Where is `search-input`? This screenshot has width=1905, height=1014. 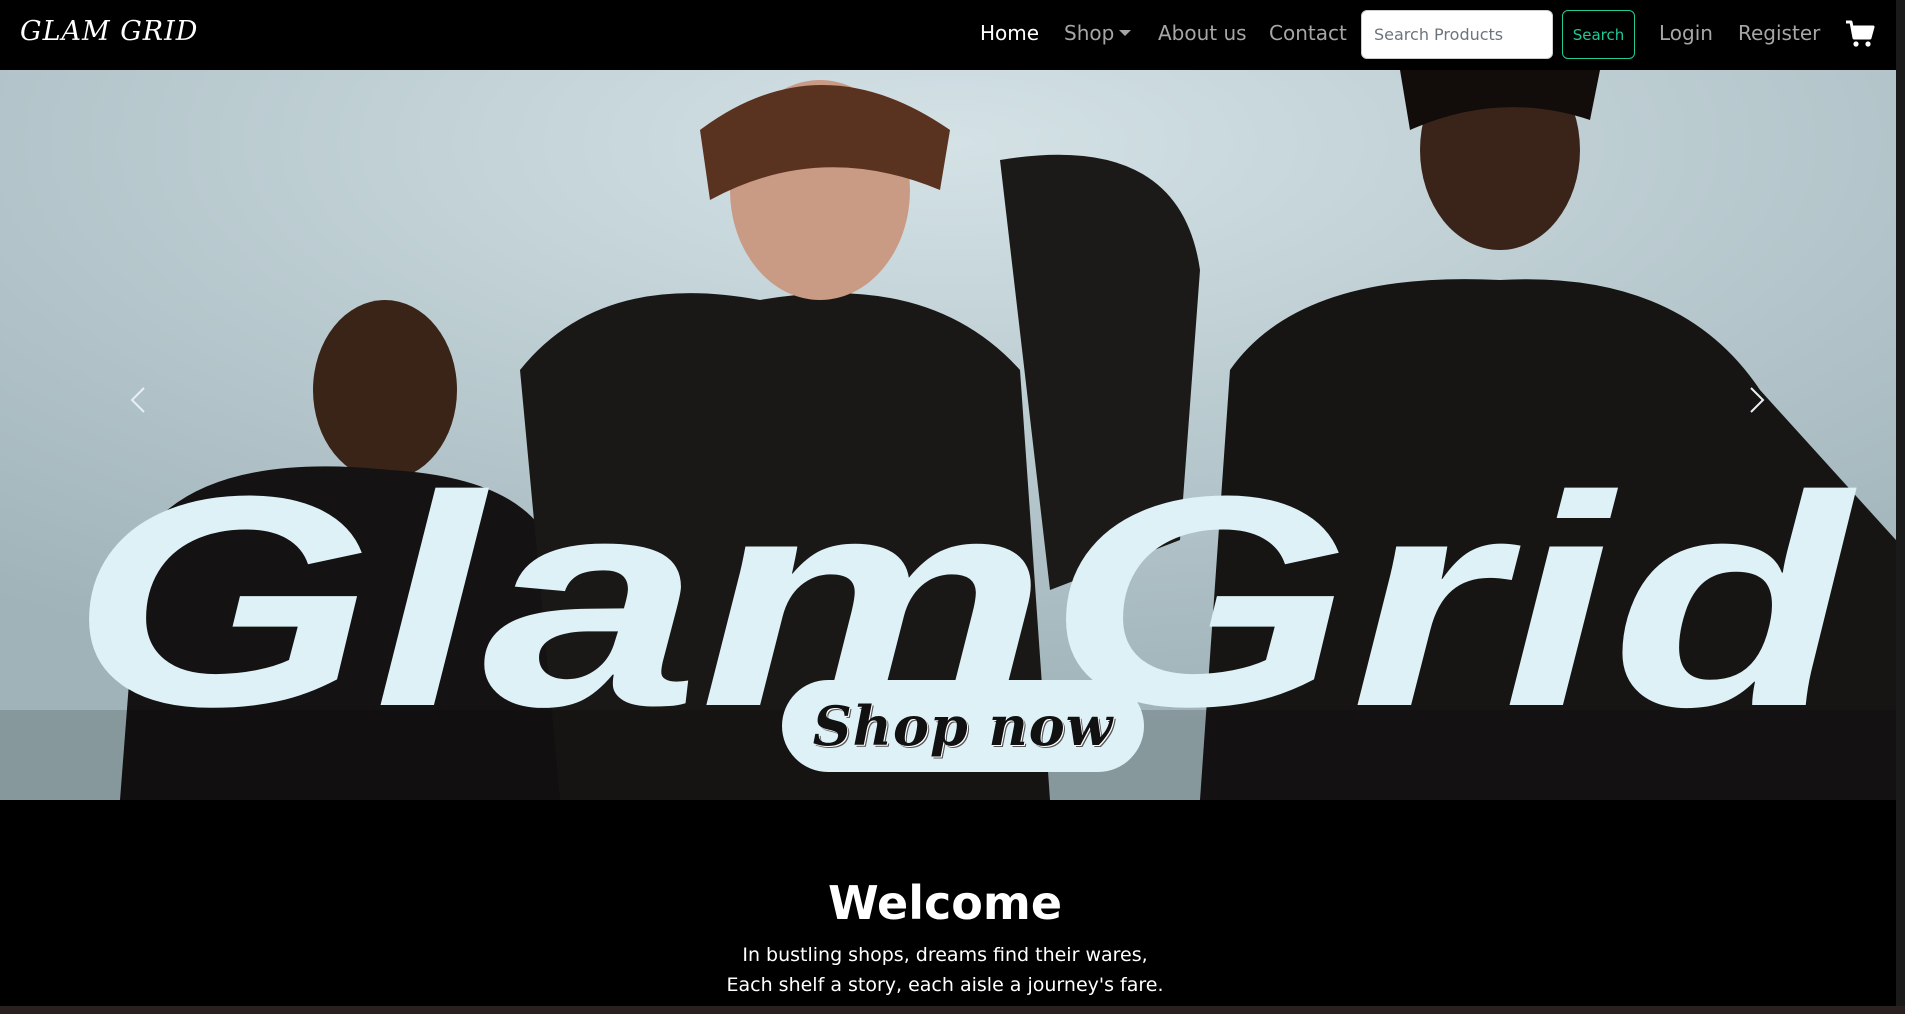
search-input is located at coordinates (1457, 34).